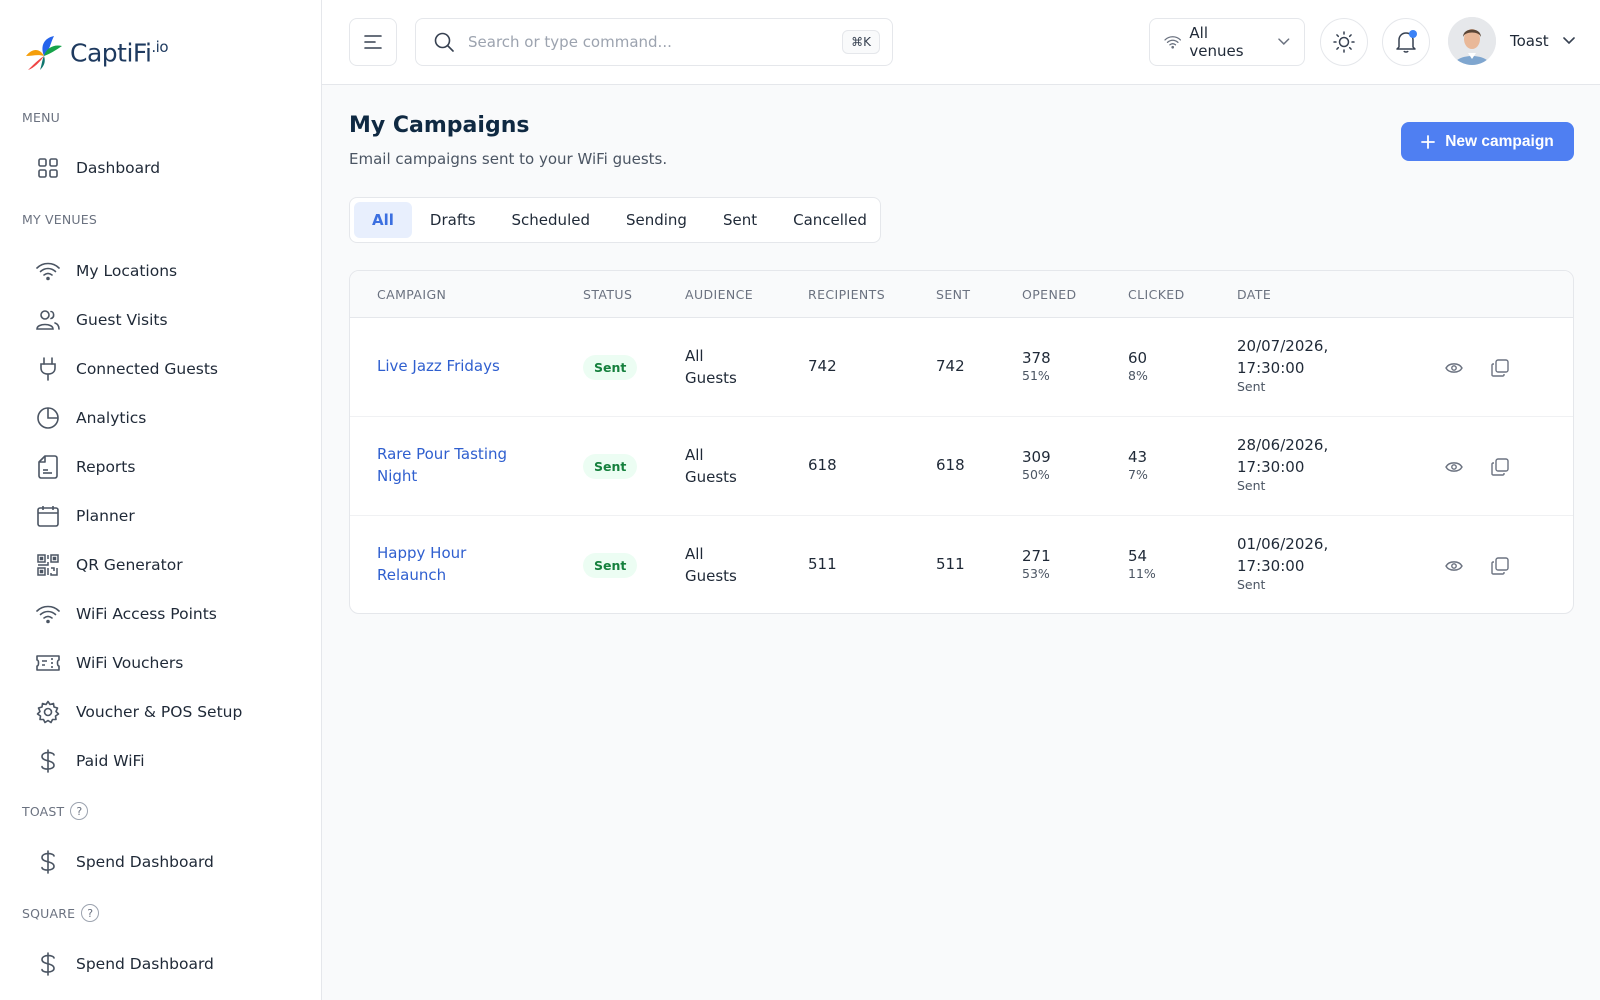 The width and height of the screenshot is (1600, 1000). Describe the element at coordinates (1344, 42) in the screenshot. I see `theme-toggle-button` at that location.